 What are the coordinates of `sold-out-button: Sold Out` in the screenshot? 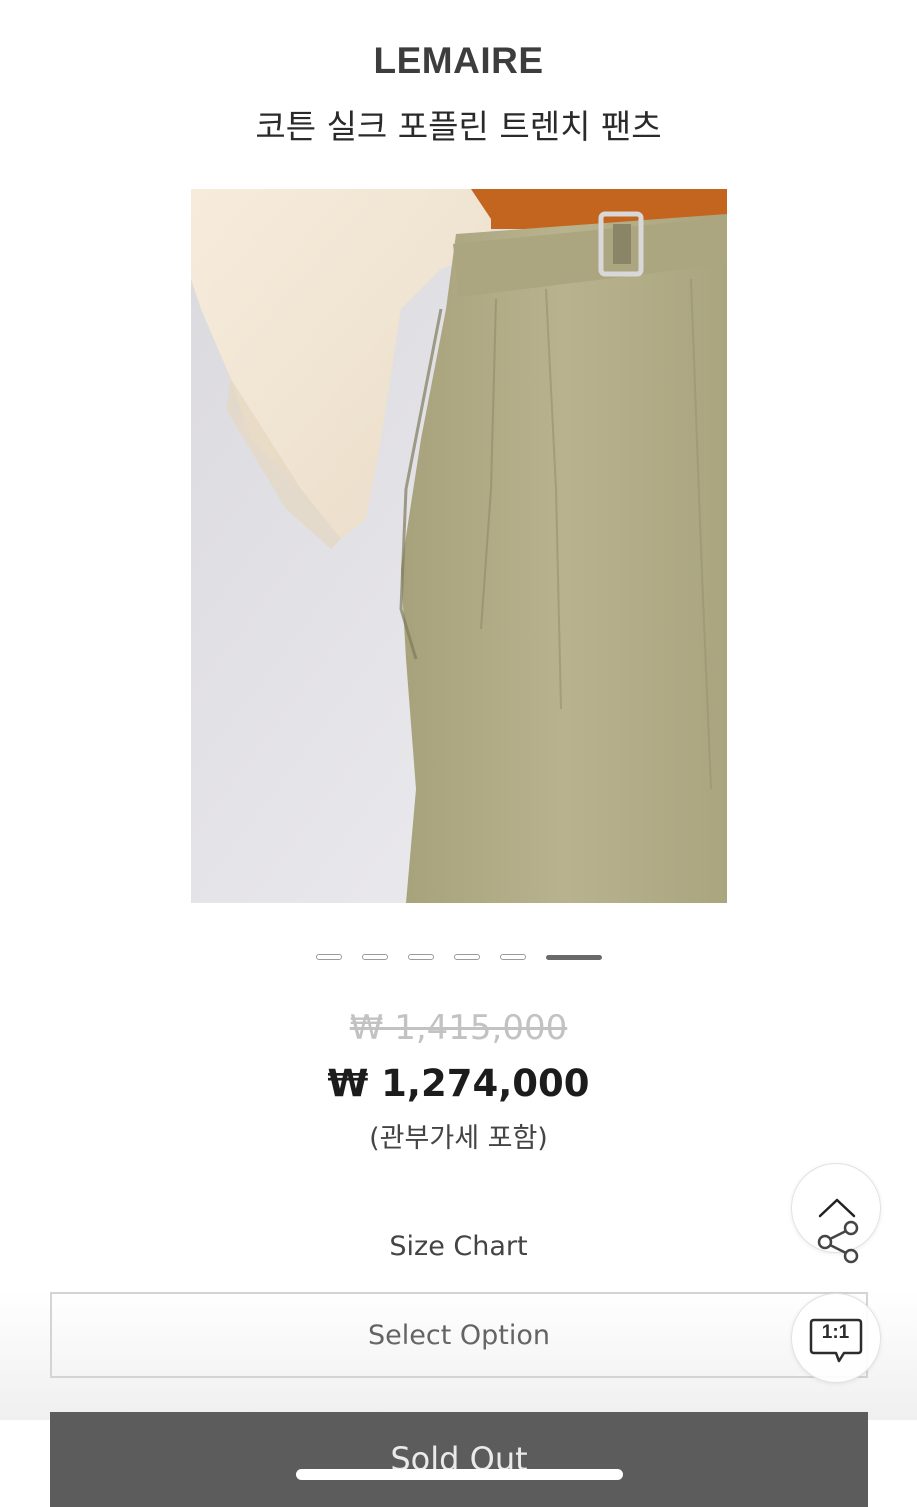 It's located at (459, 1459).